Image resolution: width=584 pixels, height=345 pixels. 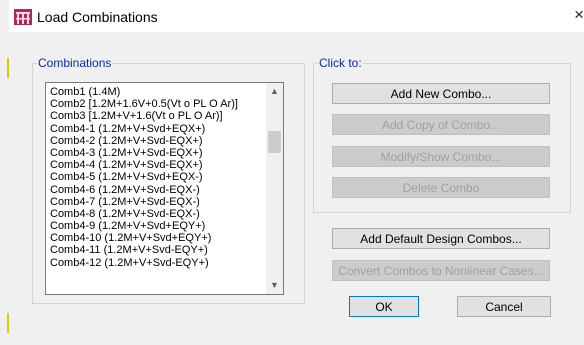 What do you see at coordinates (23, 17) in the screenshot?
I see `app-icon` at bounding box center [23, 17].